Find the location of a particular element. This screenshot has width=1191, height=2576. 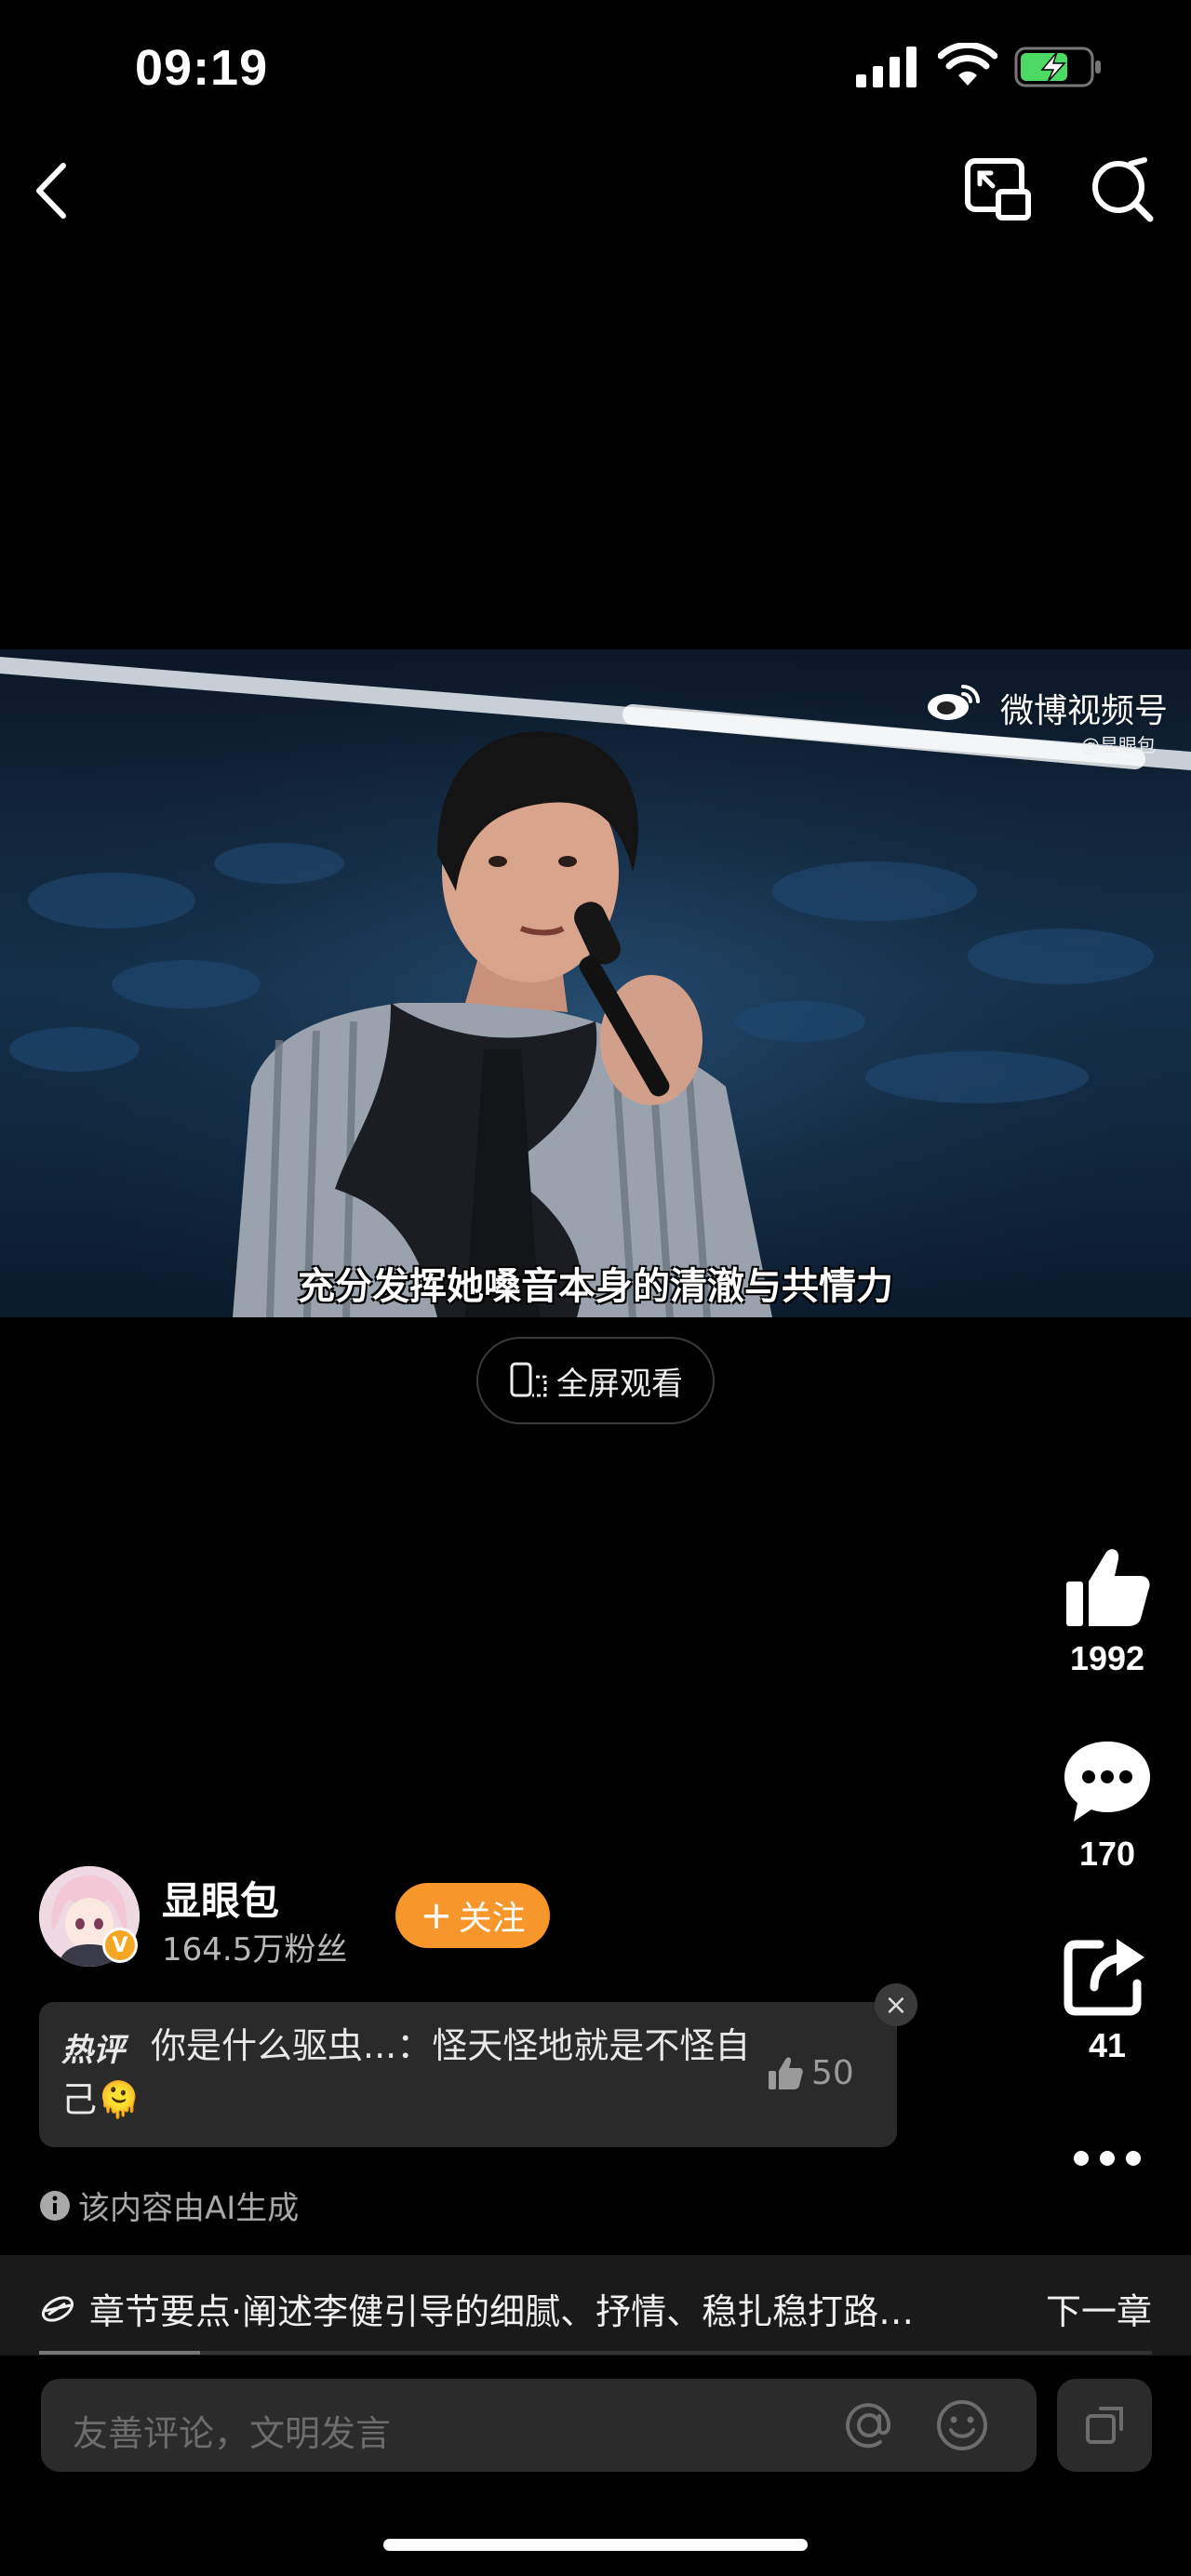

wifi-icon is located at coordinates (967, 64).